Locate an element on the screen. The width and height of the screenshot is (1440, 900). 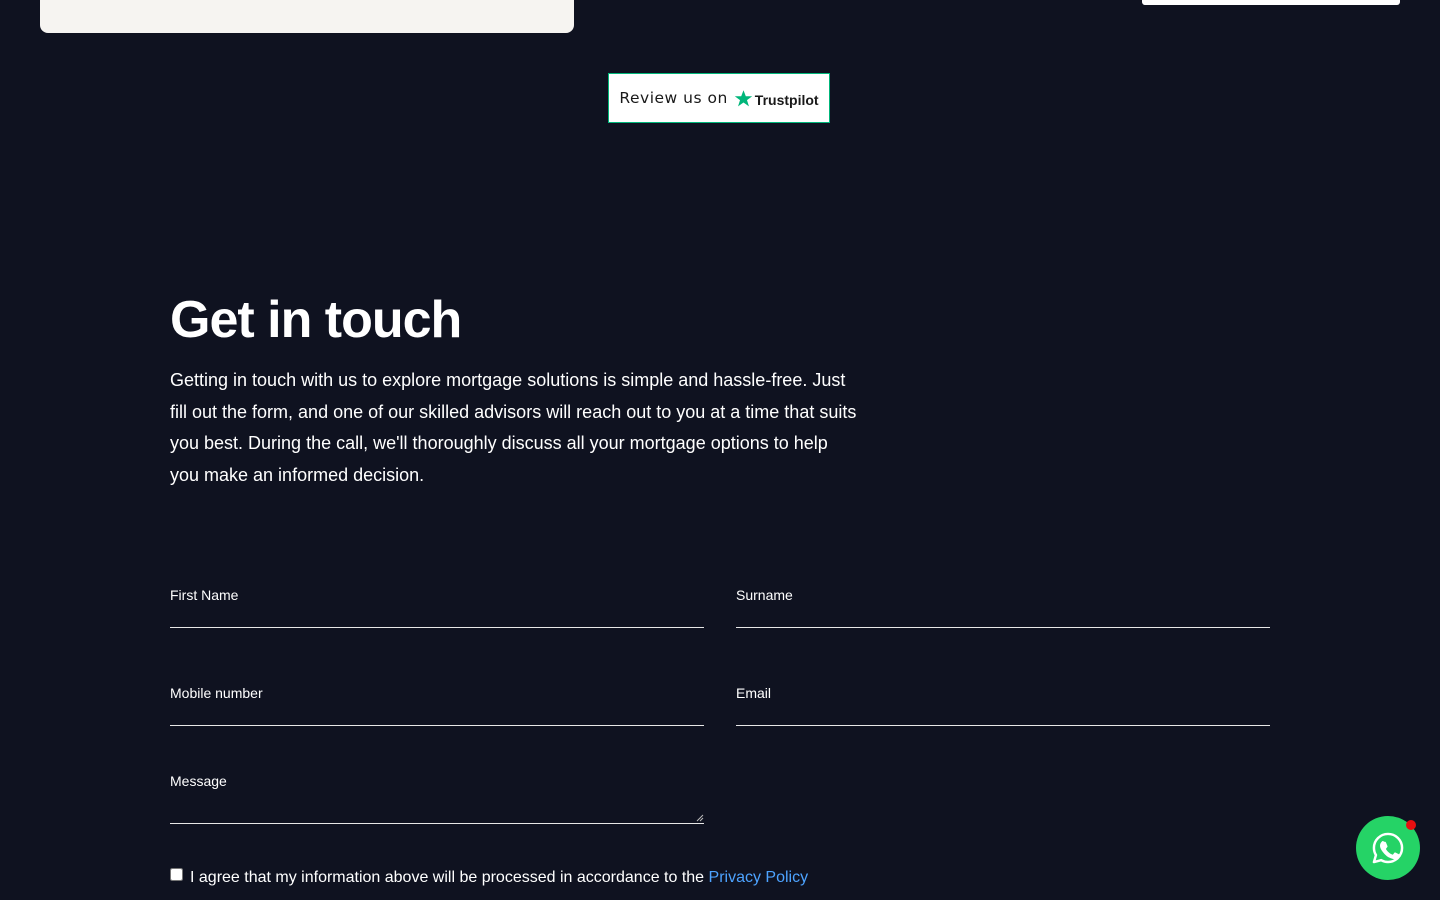
message-field: Message is located at coordinates (439, 800).